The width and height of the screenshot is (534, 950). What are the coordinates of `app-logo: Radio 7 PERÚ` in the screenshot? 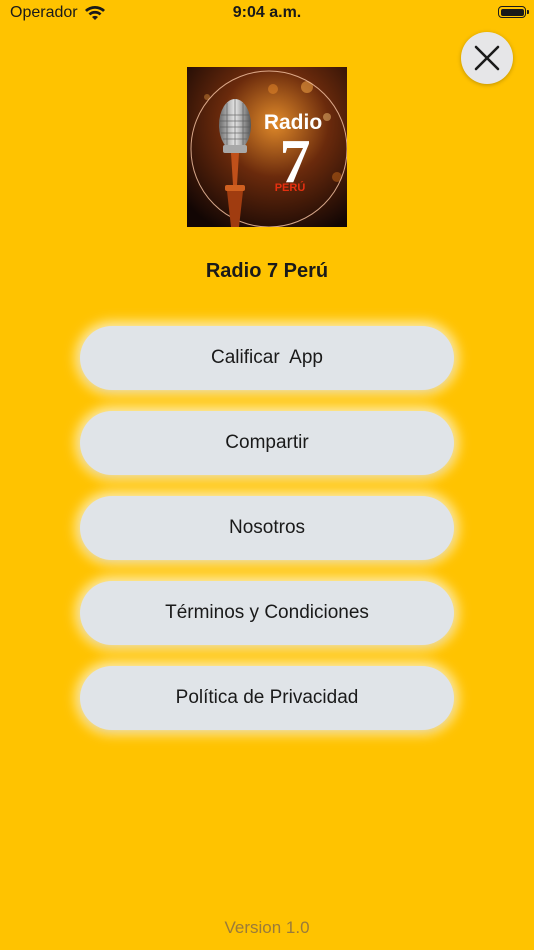 It's located at (267, 147).